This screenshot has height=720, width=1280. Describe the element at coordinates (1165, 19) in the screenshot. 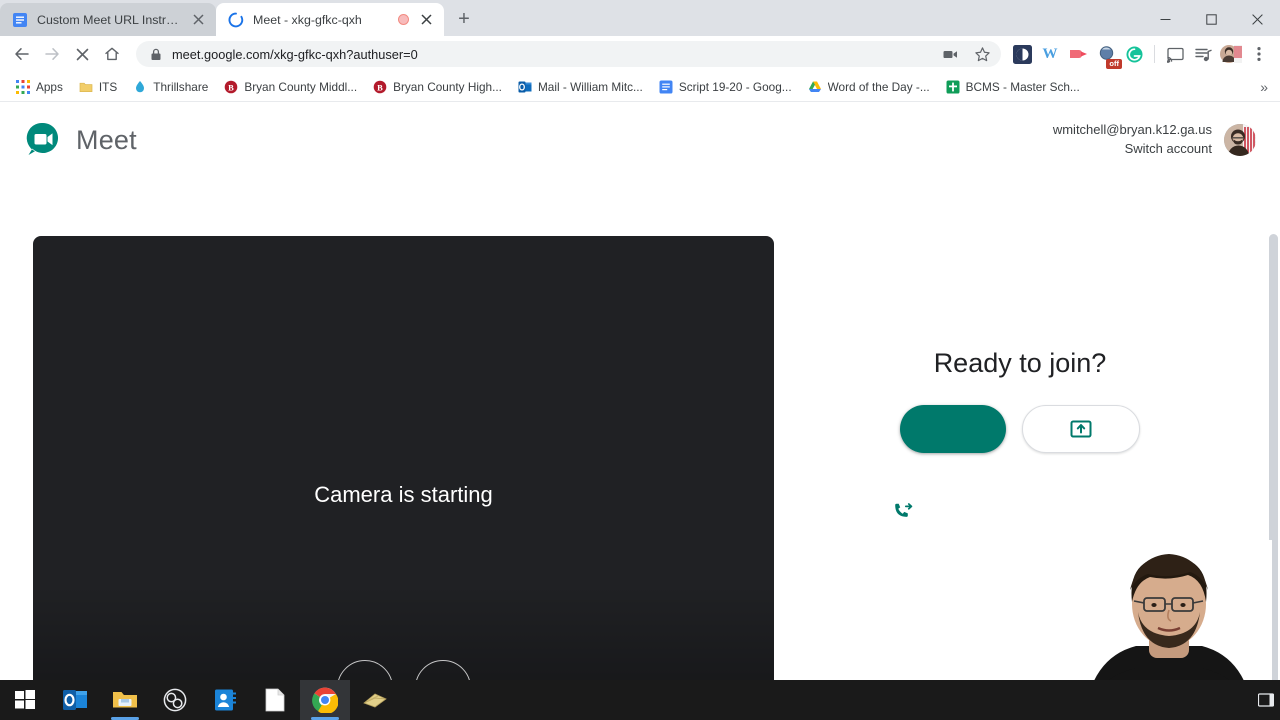

I see `window-minimize-button` at that location.